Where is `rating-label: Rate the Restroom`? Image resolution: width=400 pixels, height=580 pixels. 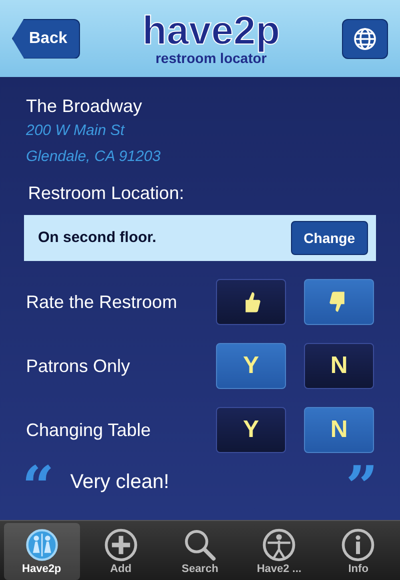 rating-label: Rate the Restroom is located at coordinates (102, 302).